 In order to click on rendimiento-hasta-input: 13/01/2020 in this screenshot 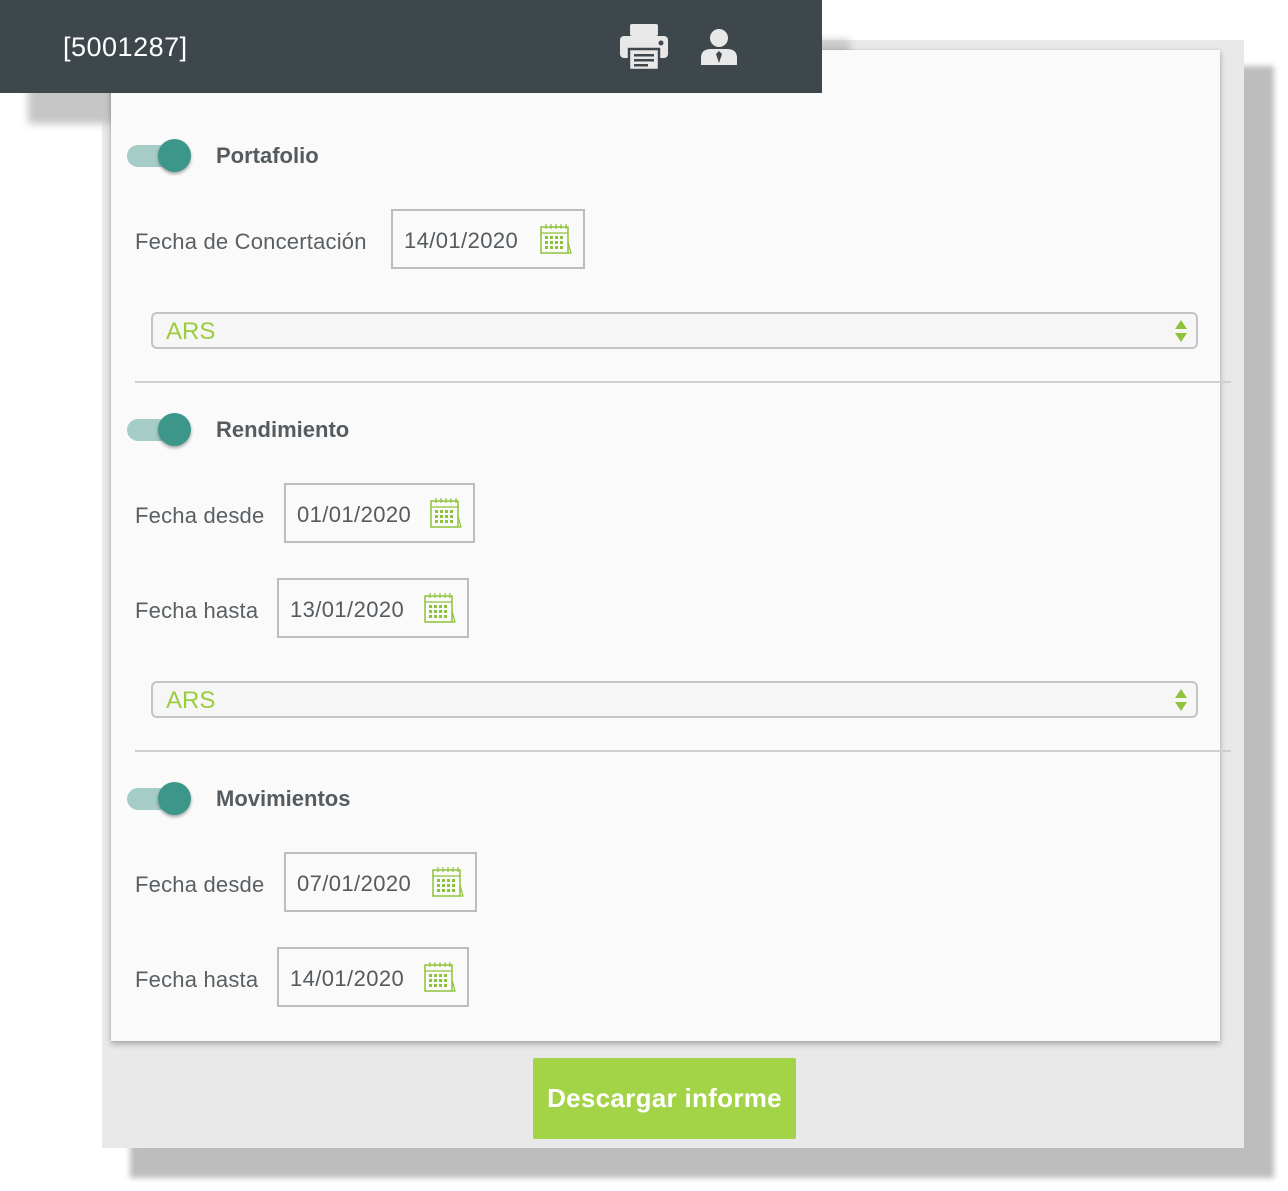, I will do `click(373, 608)`.